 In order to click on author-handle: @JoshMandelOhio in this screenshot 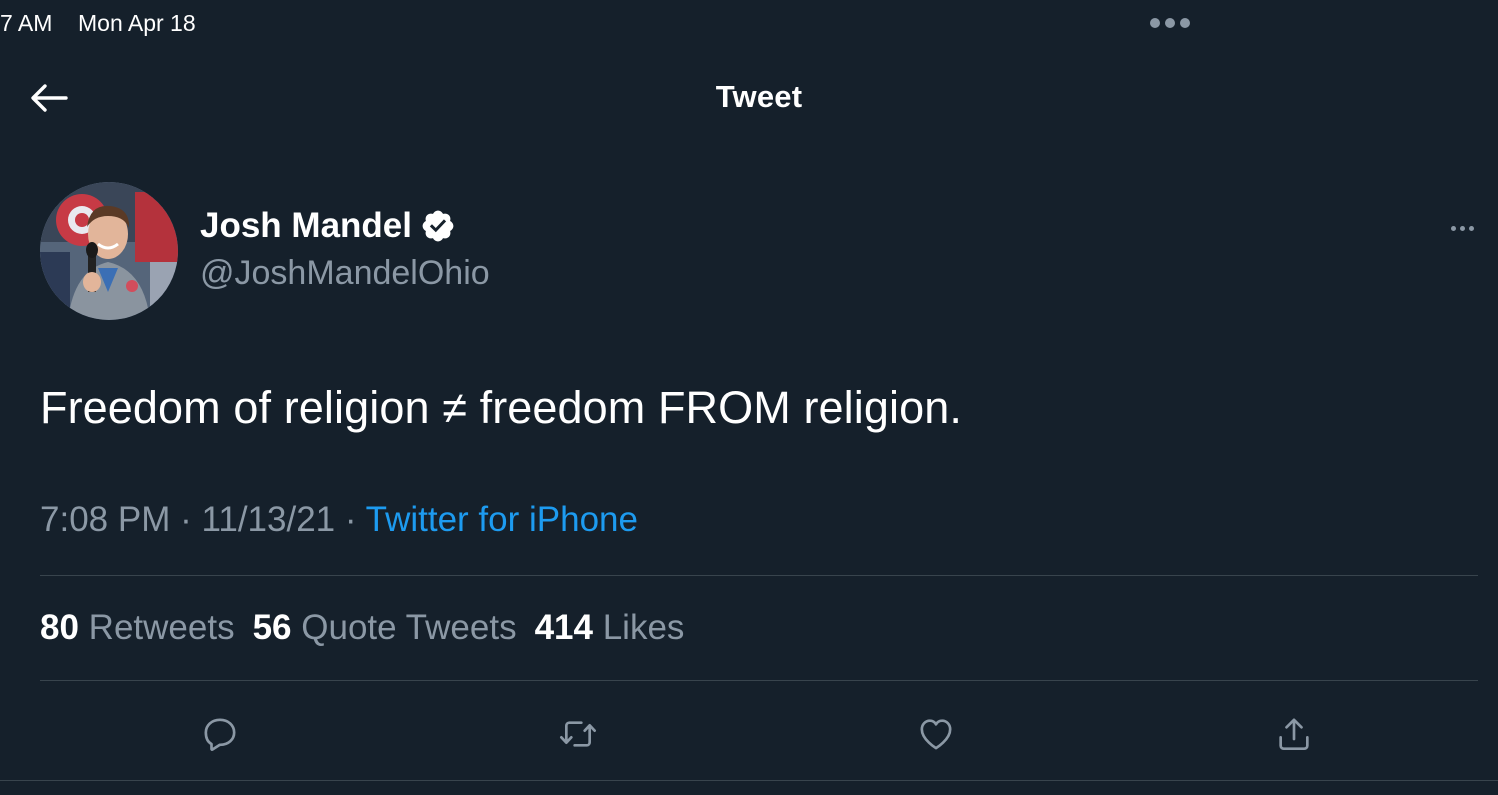, I will do `click(345, 273)`.